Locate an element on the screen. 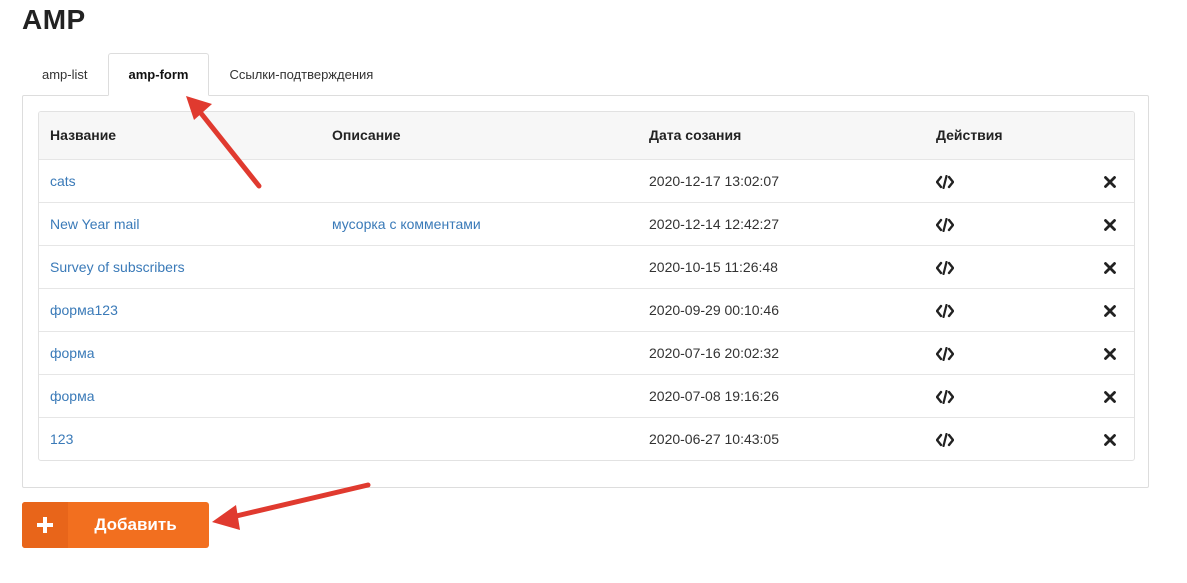 The width and height of the screenshot is (1187, 583). table-row: форма 2020-07-08 19:16:26 is located at coordinates (586, 395).